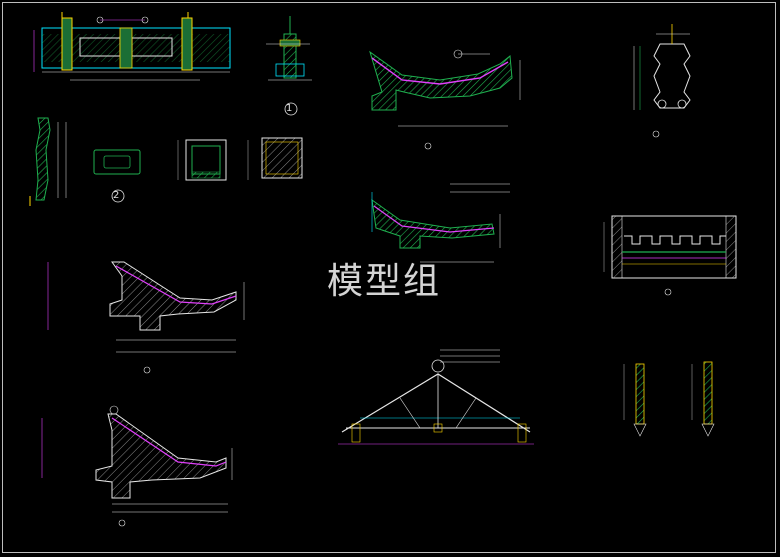 This screenshot has width=780, height=557. I want to click on railing-elevation, so click(132, 46).